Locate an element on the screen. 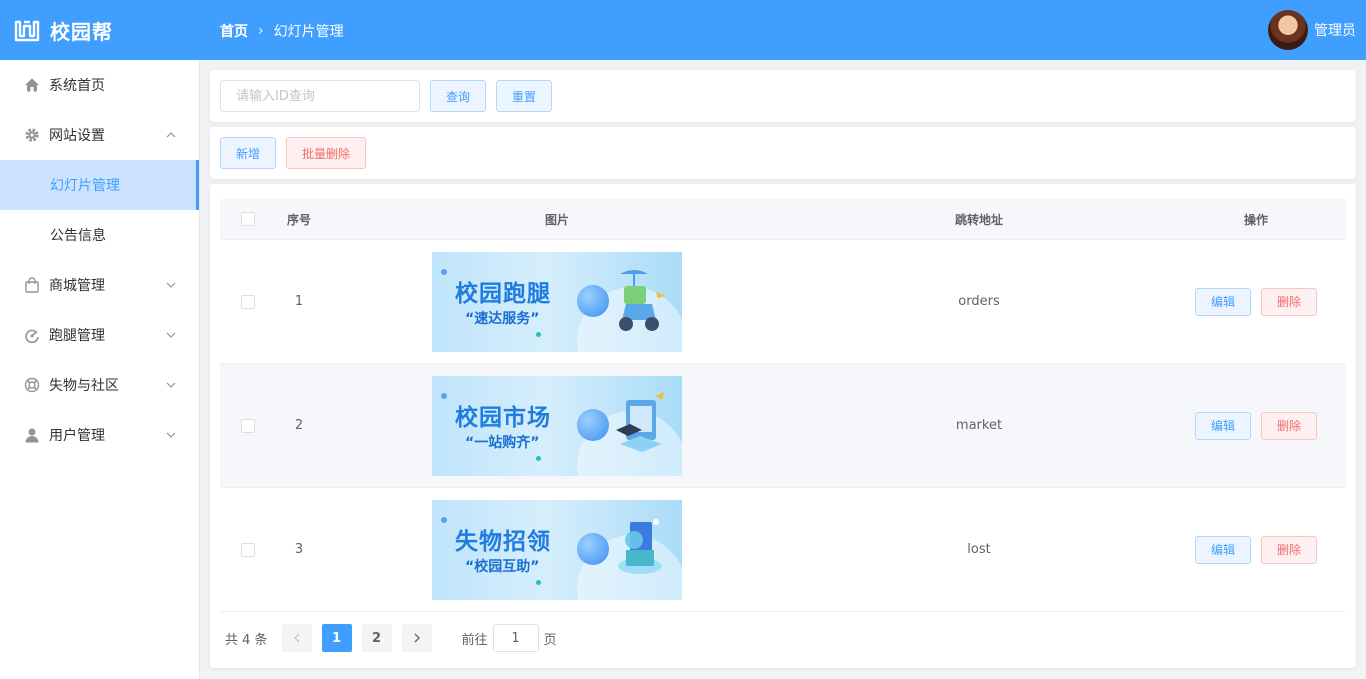  header-ops: 操作 is located at coordinates (1255, 219).